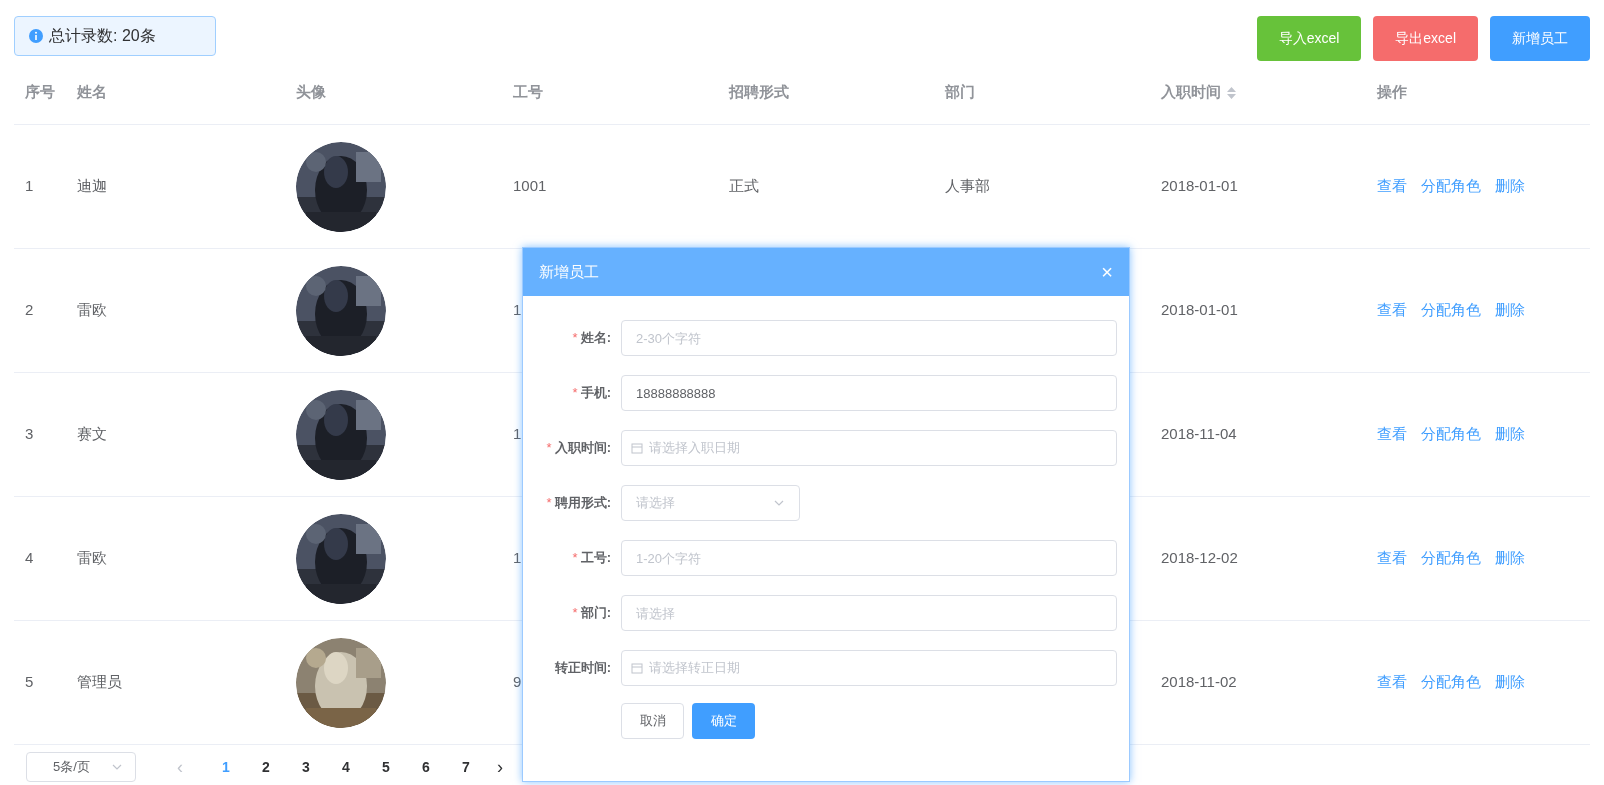 Image resolution: width=1604 pixels, height=785 pixels. I want to click on prev-page-button: ‹, so click(180, 767).